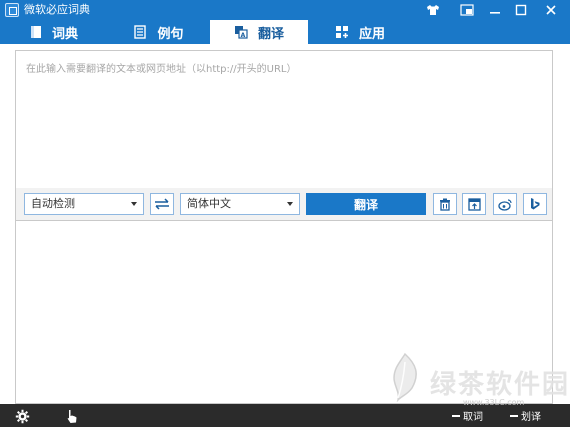 The width and height of the screenshot is (570, 427). I want to click on translate-icon: A, so click(241, 32).